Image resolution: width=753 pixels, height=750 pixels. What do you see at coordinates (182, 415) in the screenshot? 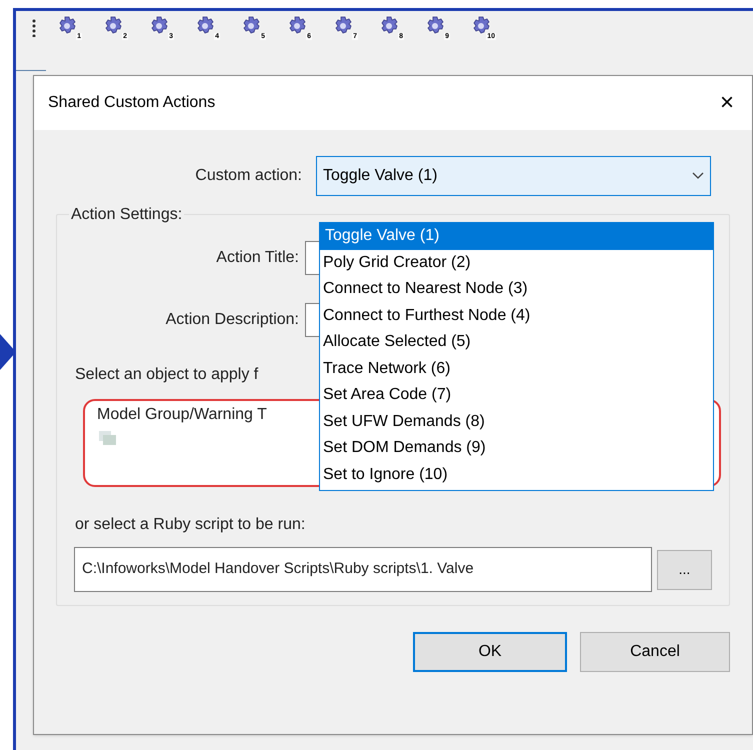
I see `object-box-text: Model Group/Warning T` at bounding box center [182, 415].